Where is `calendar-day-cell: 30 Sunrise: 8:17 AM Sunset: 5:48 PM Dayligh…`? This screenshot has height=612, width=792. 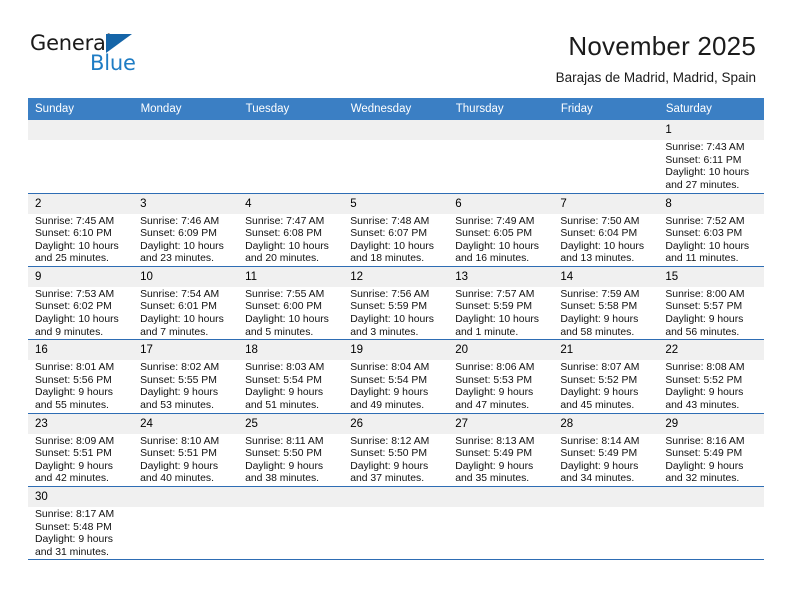
calendar-day-cell: 30 Sunrise: 8:17 AM Sunset: 5:48 PM Dayligh… is located at coordinates (81, 523).